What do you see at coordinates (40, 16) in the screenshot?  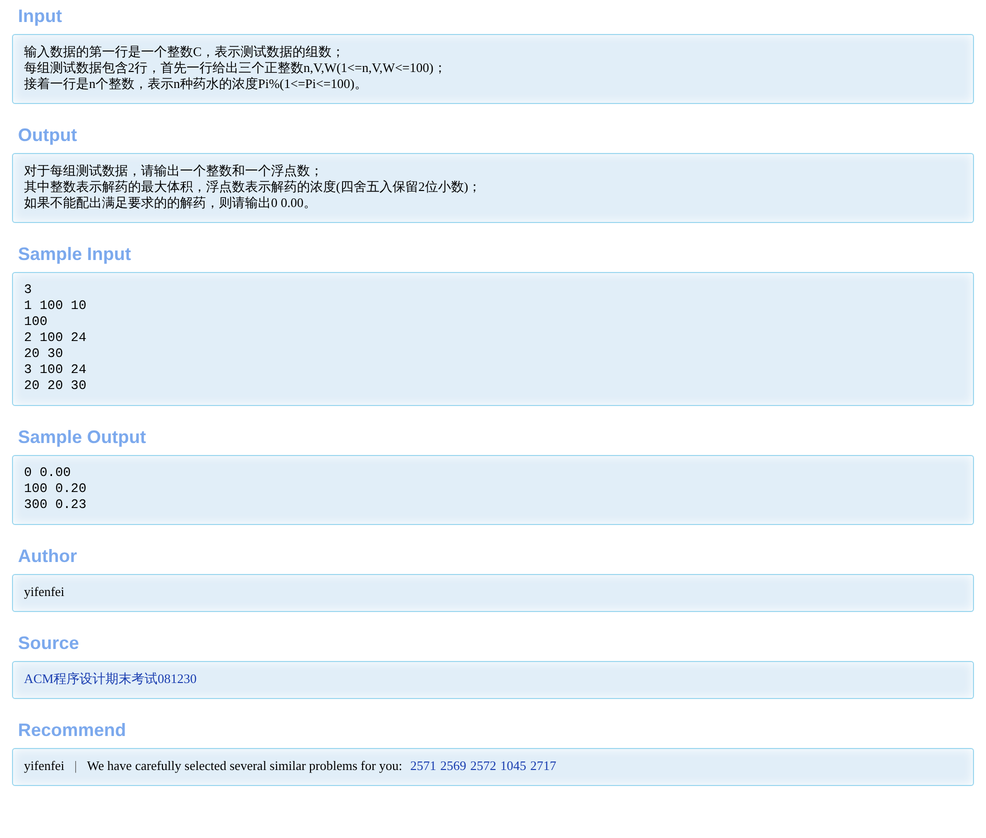 I see `section-heading: Input` at bounding box center [40, 16].